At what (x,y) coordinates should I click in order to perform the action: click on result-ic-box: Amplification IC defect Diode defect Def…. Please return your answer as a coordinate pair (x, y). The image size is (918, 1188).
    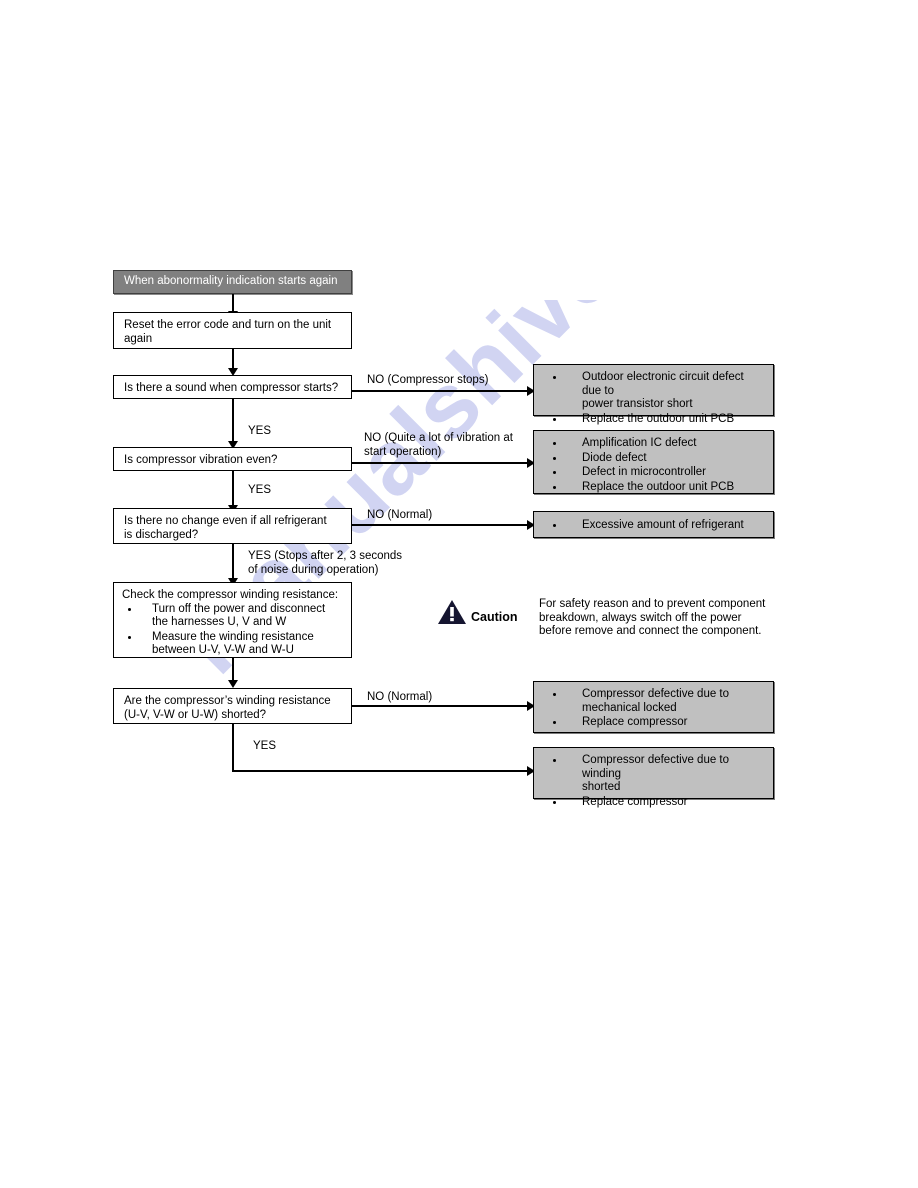
    Looking at the image, I should click on (653, 462).